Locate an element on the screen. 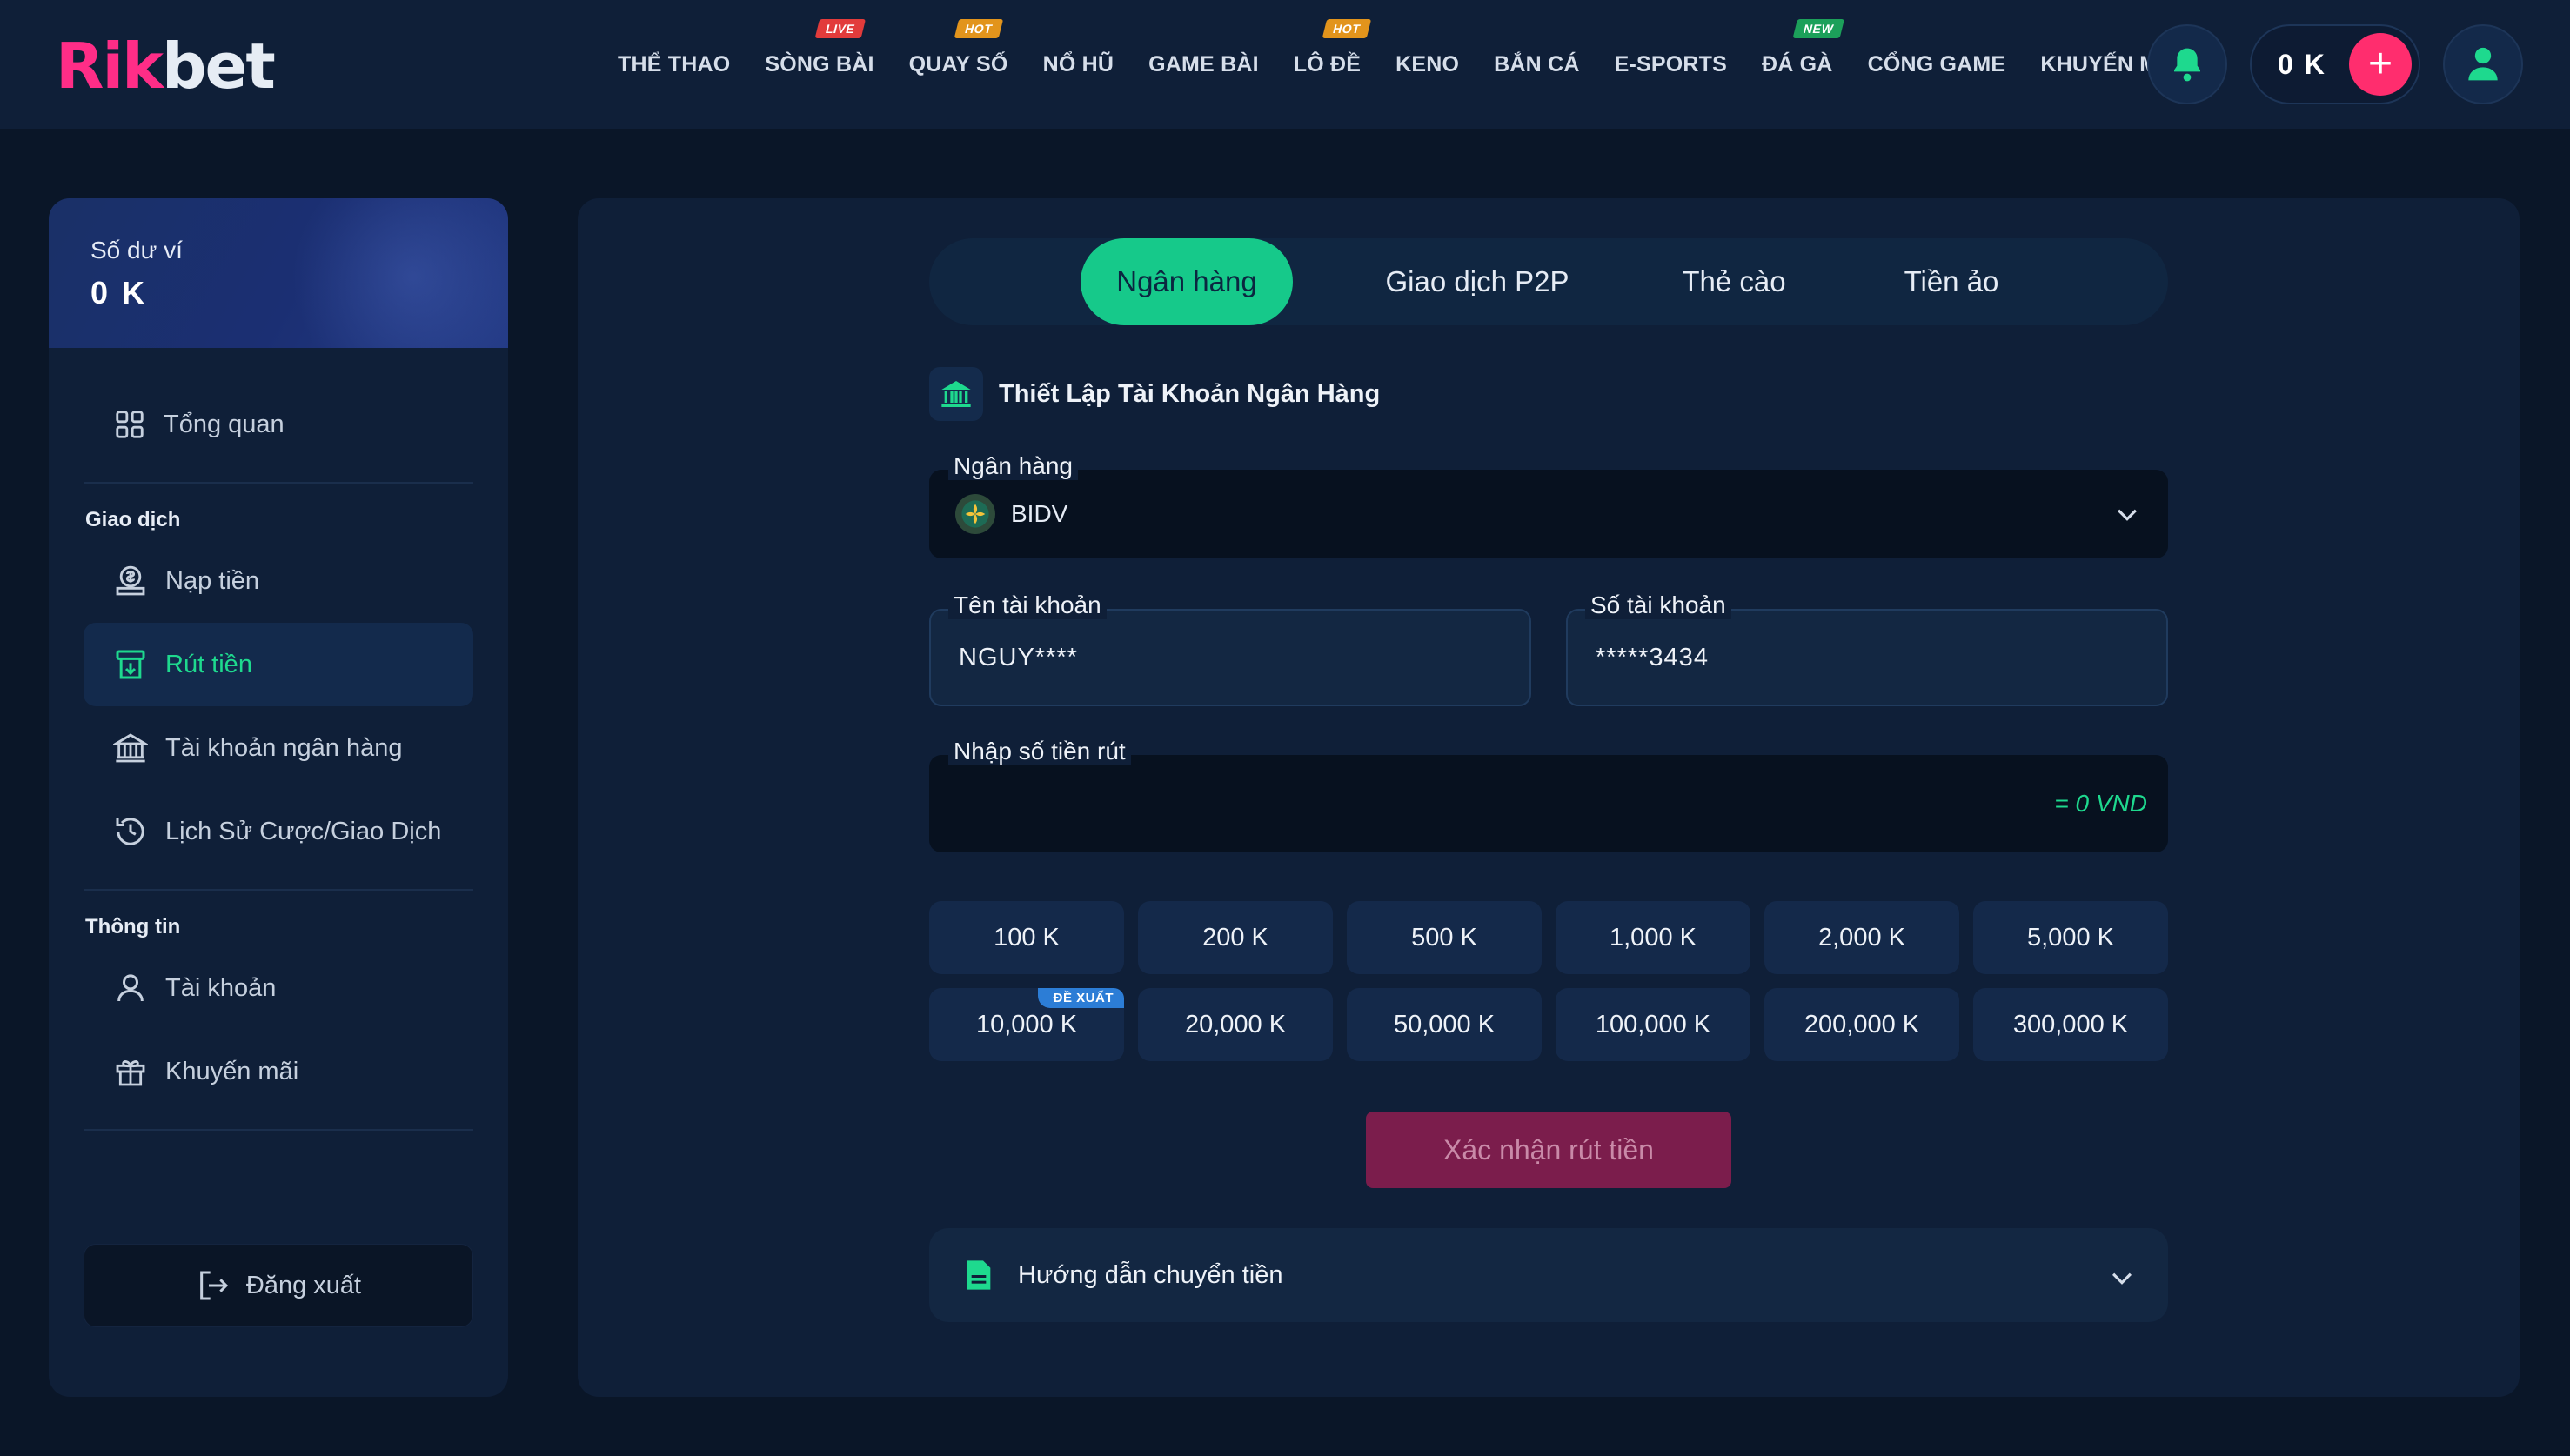  sidebar-item-label: Nạp tiền is located at coordinates (212, 580).